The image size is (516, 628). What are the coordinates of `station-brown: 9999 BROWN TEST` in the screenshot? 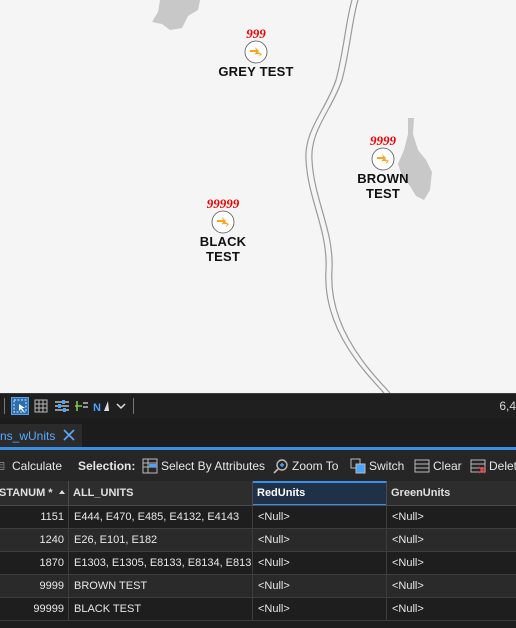 It's located at (383, 167).